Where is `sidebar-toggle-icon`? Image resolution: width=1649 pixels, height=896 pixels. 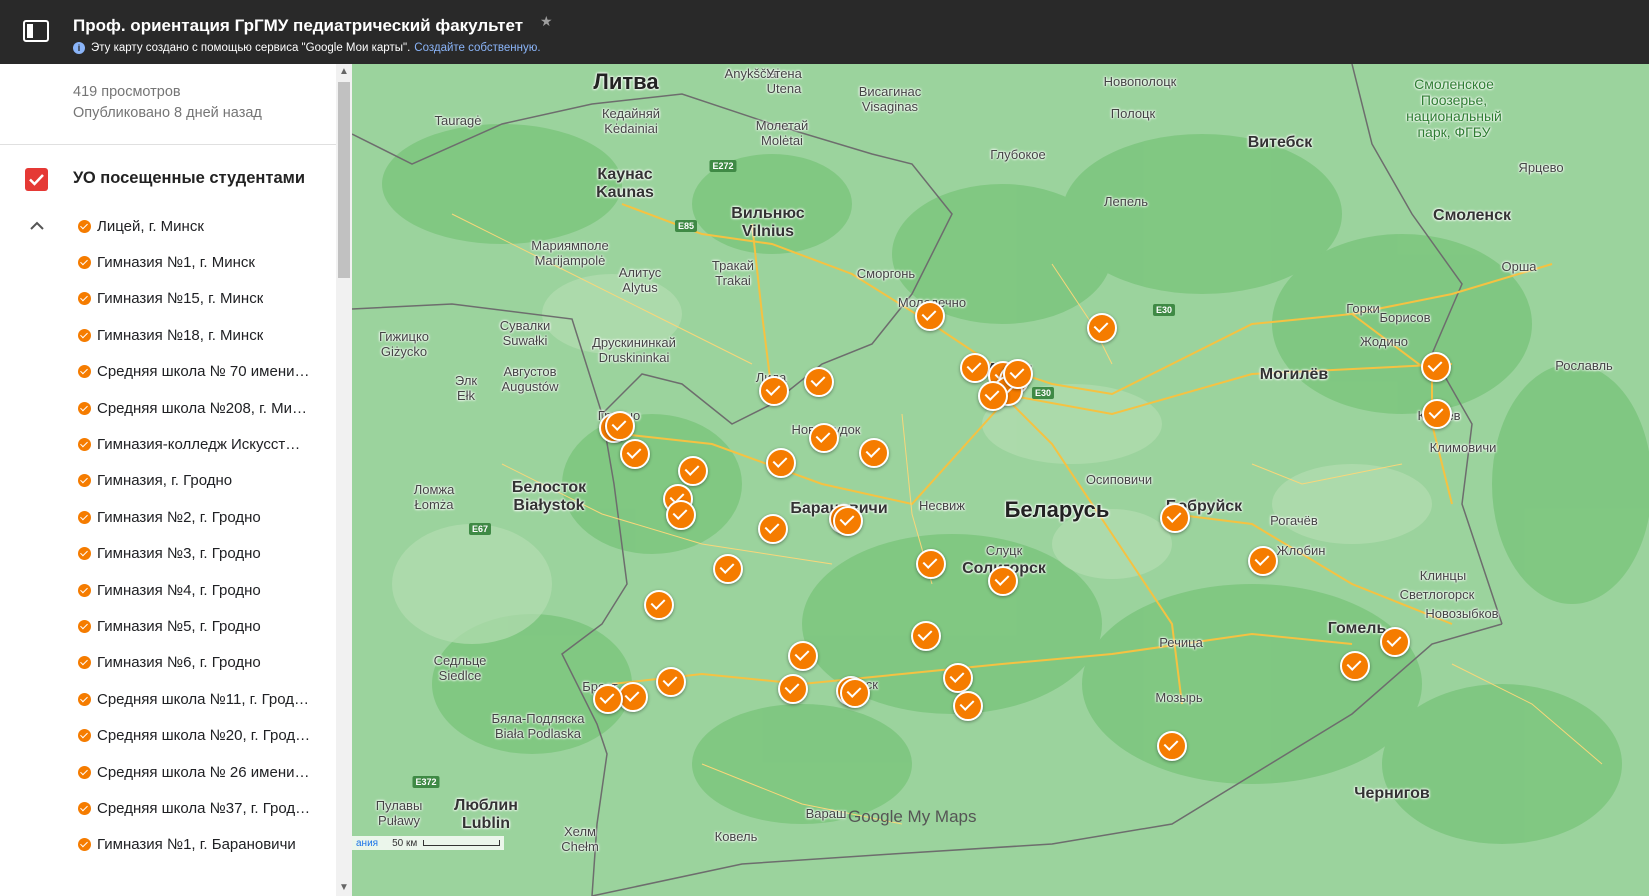 sidebar-toggle-icon is located at coordinates (36, 31).